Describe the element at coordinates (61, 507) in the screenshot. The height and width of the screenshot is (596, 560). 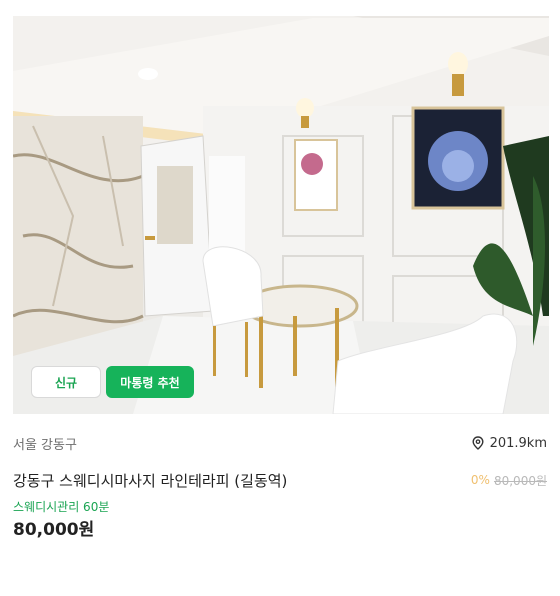
I see `course-name: 스웨디시관리 60분` at that location.